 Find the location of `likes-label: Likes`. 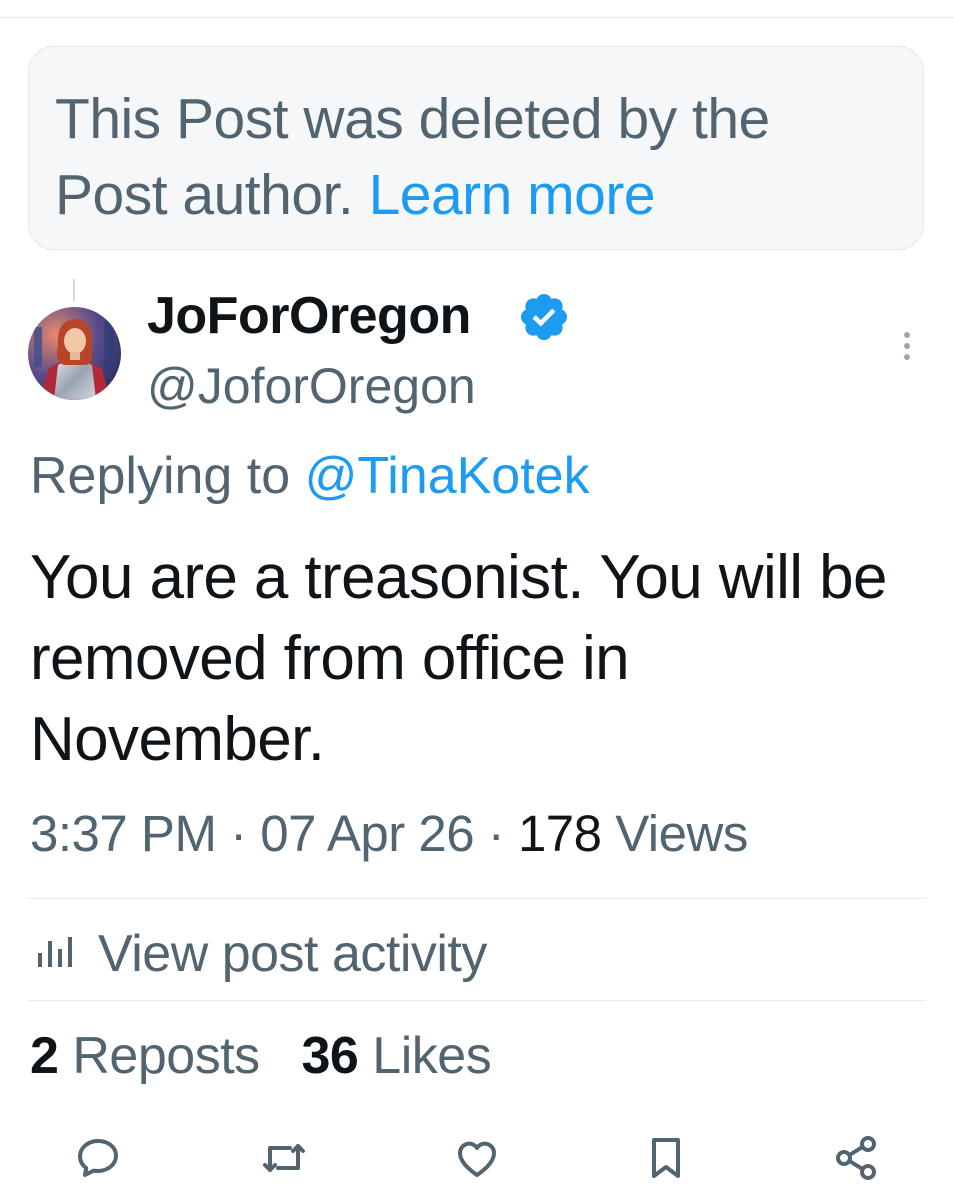

likes-label: Likes is located at coordinates (432, 1056).